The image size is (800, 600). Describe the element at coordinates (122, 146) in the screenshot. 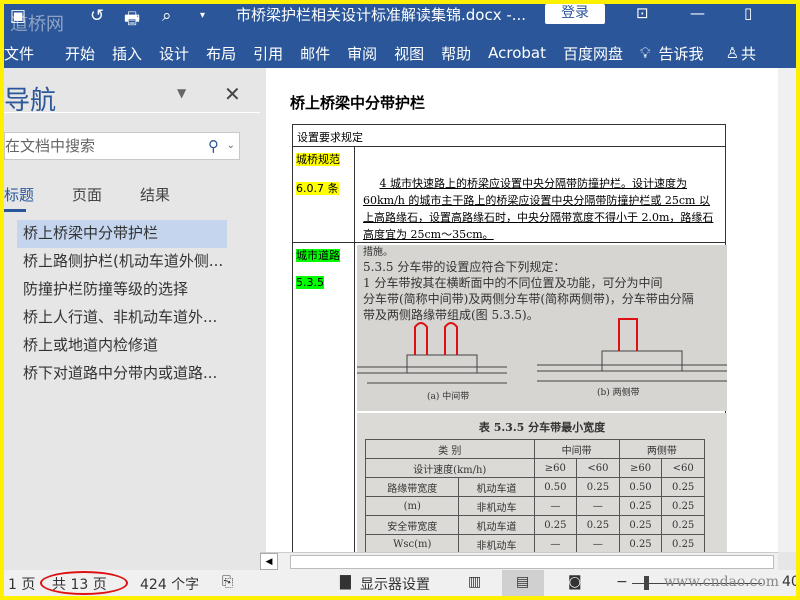

I see `search-input: 在文档中搜索 ⚲ ⌄` at that location.